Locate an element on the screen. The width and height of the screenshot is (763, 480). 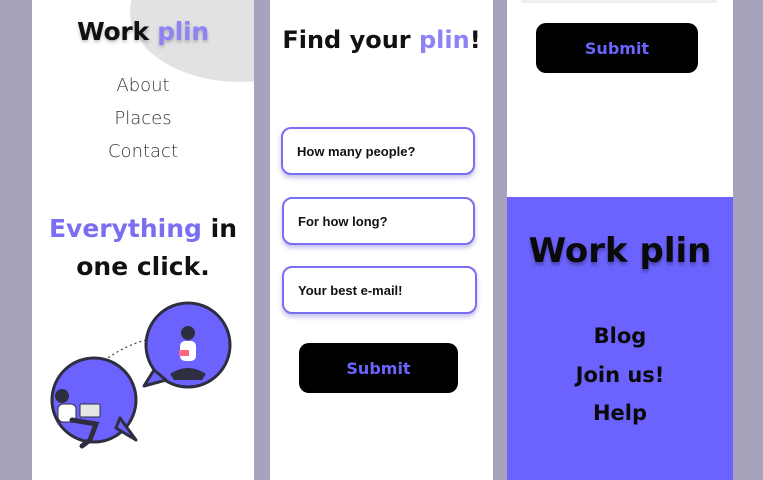
footer-links: Blog Join us! Help is located at coordinates (620, 375).